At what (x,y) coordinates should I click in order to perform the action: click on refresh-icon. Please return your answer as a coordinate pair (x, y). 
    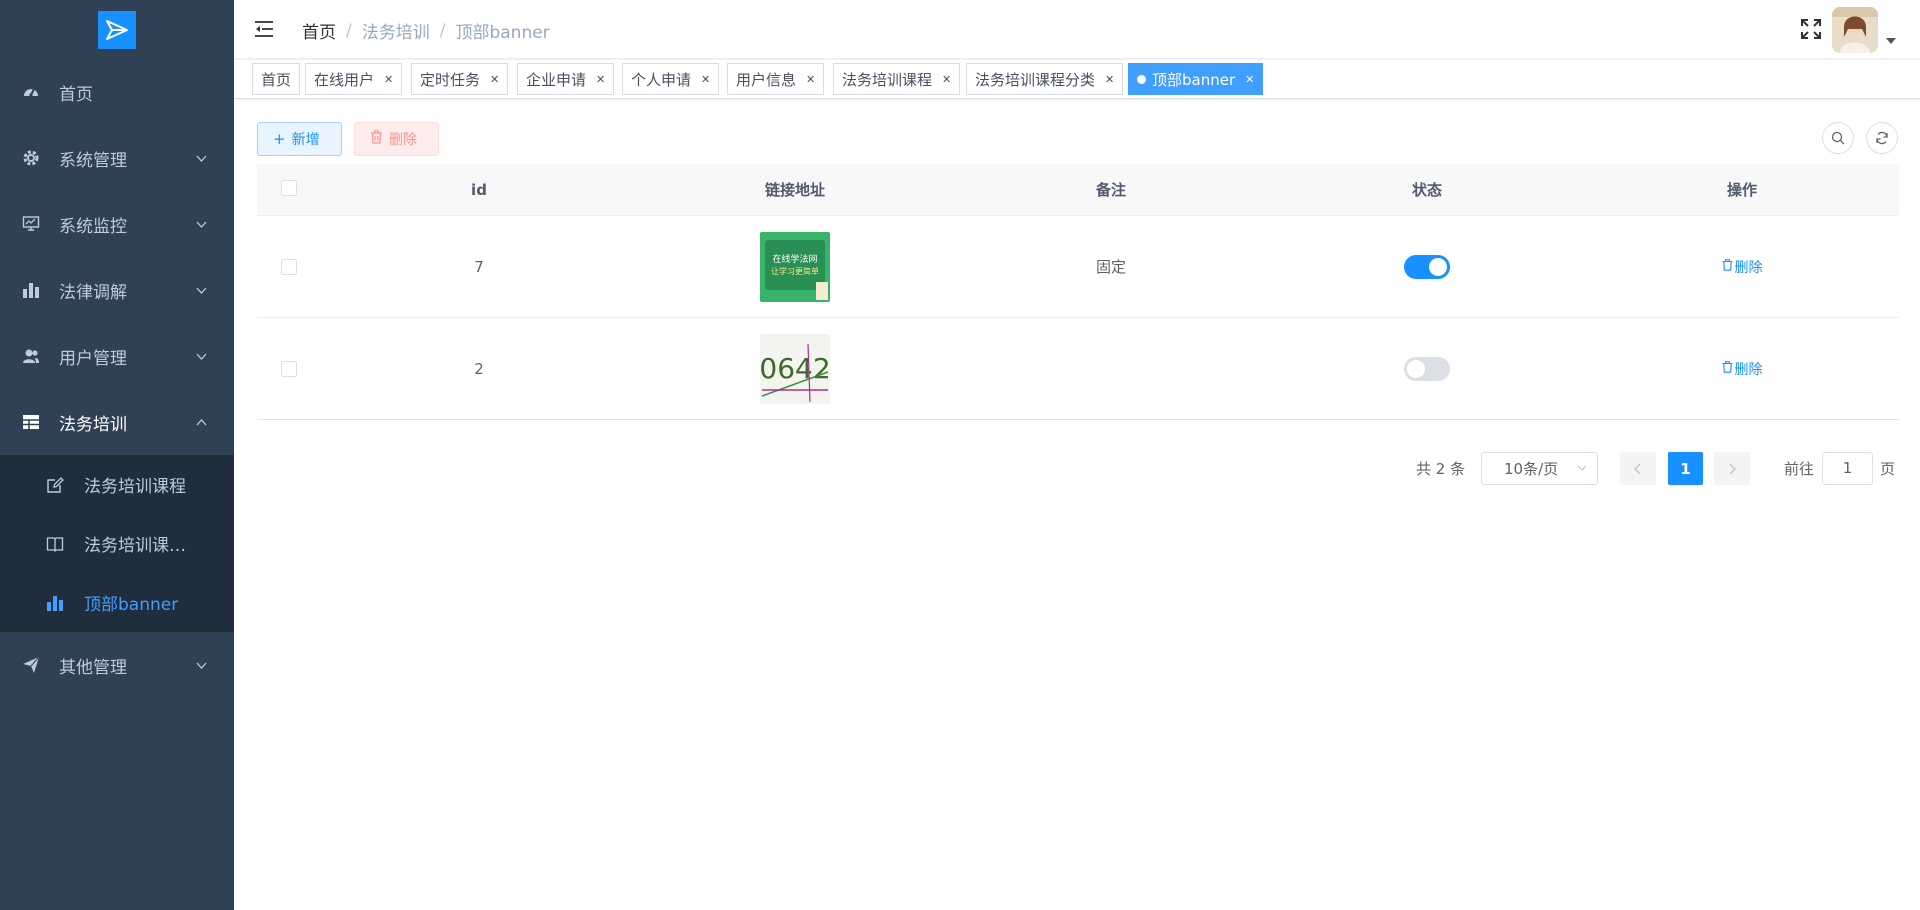
    Looking at the image, I should click on (1882, 138).